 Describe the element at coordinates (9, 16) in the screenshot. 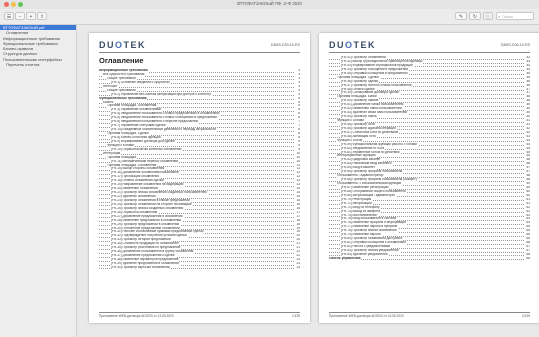

I see `sidebar-toggle-button: ☰` at that location.